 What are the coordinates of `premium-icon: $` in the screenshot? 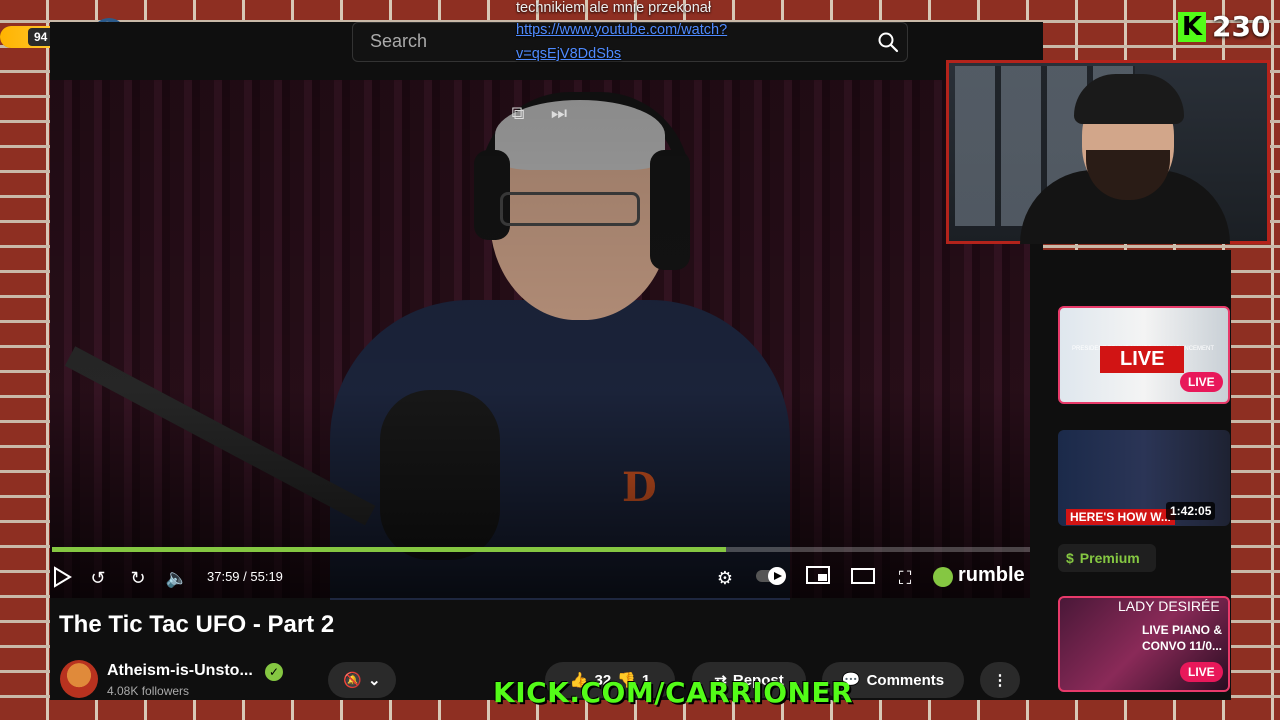 It's located at (1070, 558).